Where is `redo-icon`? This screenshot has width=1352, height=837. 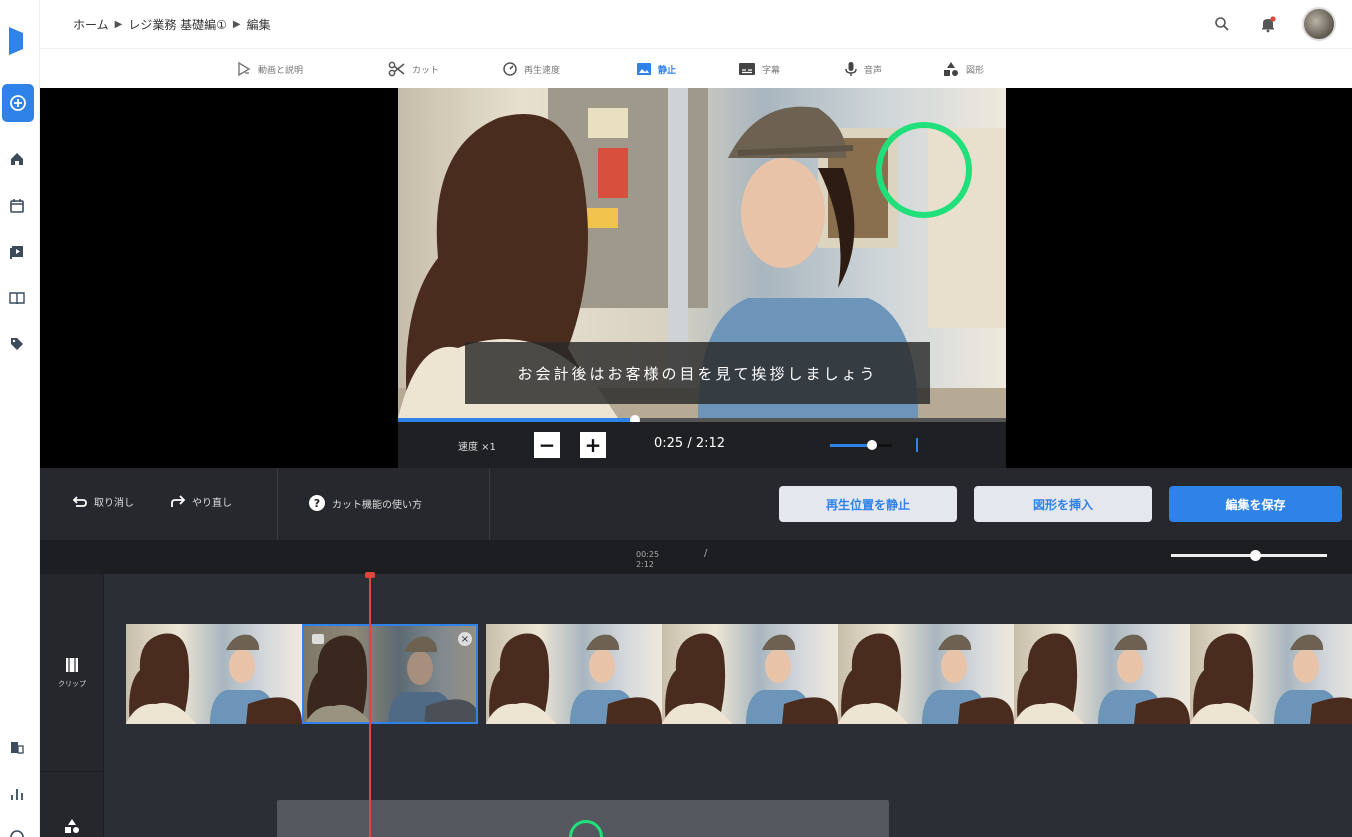 redo-icon is located at coordinates (178, 500).